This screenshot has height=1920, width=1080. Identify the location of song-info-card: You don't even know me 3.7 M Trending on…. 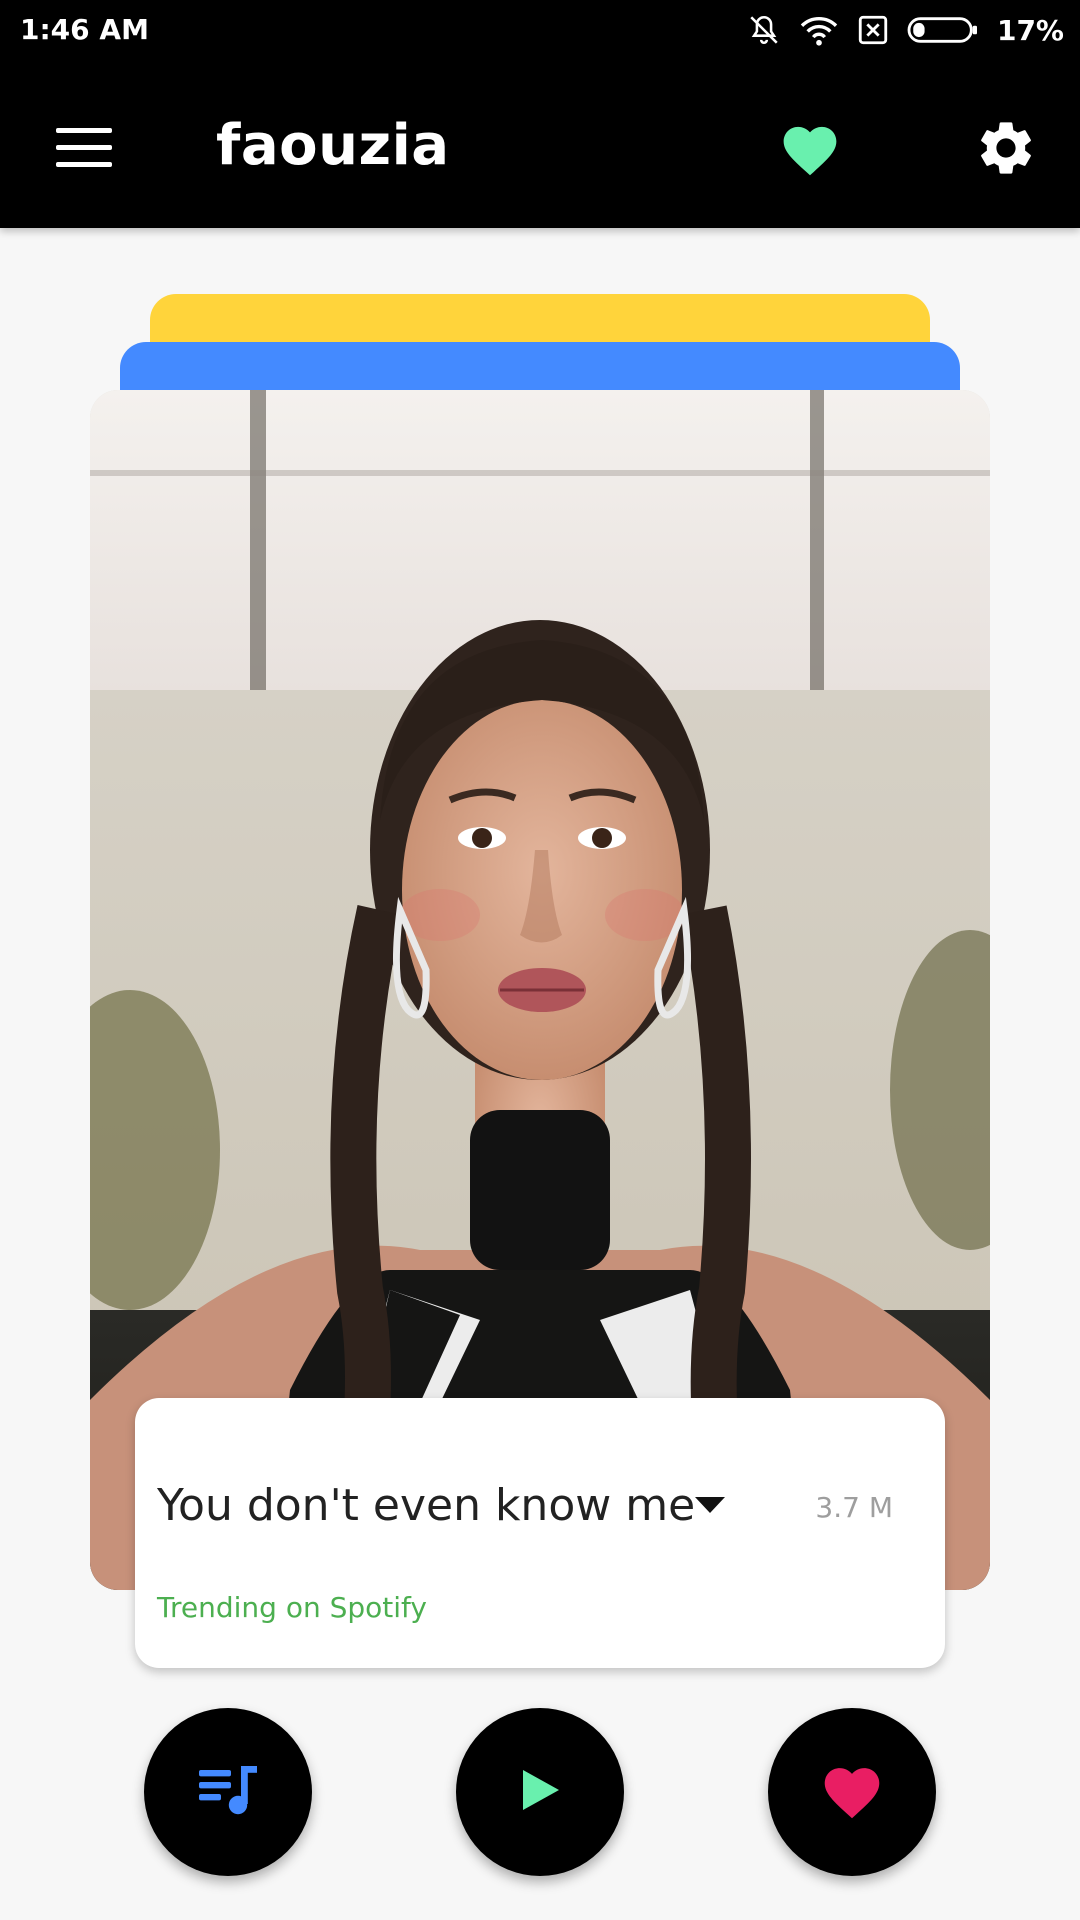
(540, 1533).